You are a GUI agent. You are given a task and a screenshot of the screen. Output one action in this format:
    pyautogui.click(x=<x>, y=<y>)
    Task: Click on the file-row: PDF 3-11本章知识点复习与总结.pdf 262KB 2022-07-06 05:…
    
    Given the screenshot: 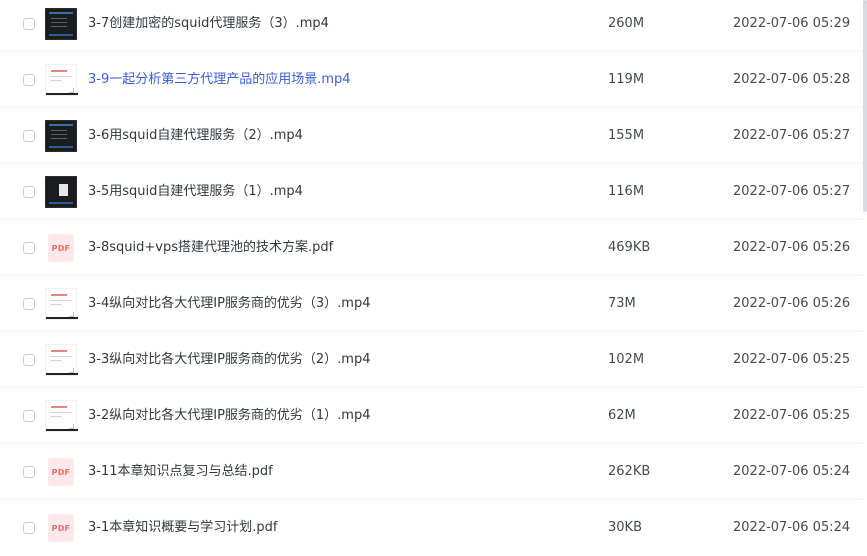 What is the action you would take?
    pyautogui.click(x=431, y=472)
    